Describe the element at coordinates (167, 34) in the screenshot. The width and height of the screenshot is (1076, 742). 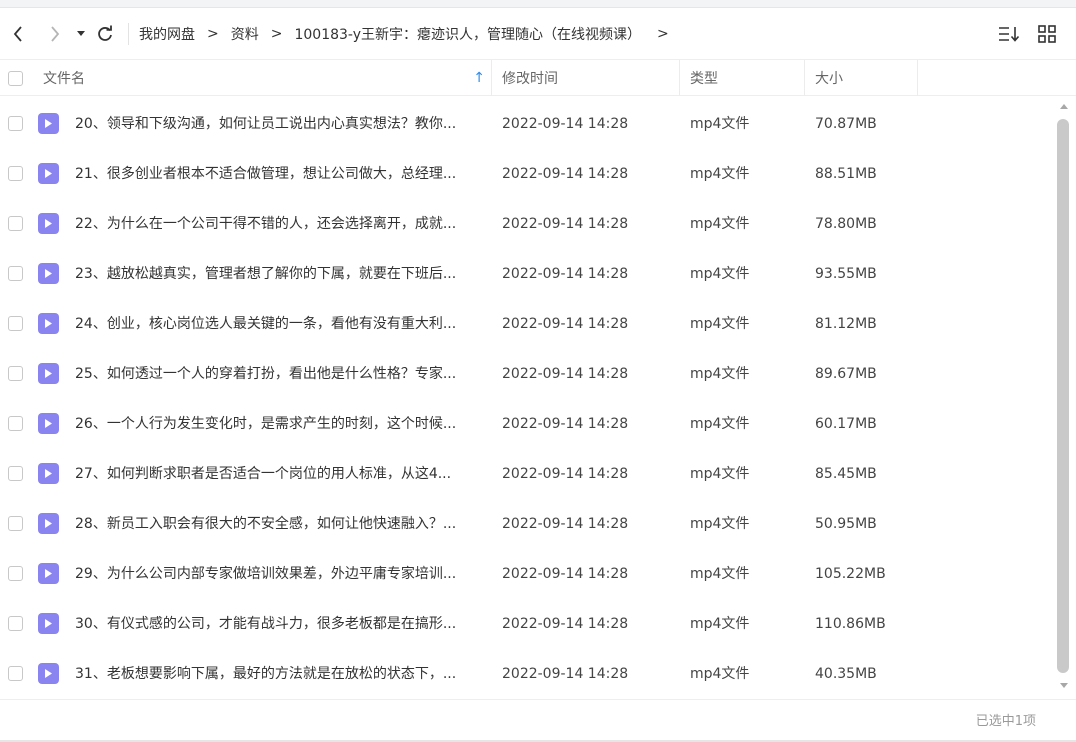
I see `breadcrumb-item-my-drive: 我的网盘` at that location.